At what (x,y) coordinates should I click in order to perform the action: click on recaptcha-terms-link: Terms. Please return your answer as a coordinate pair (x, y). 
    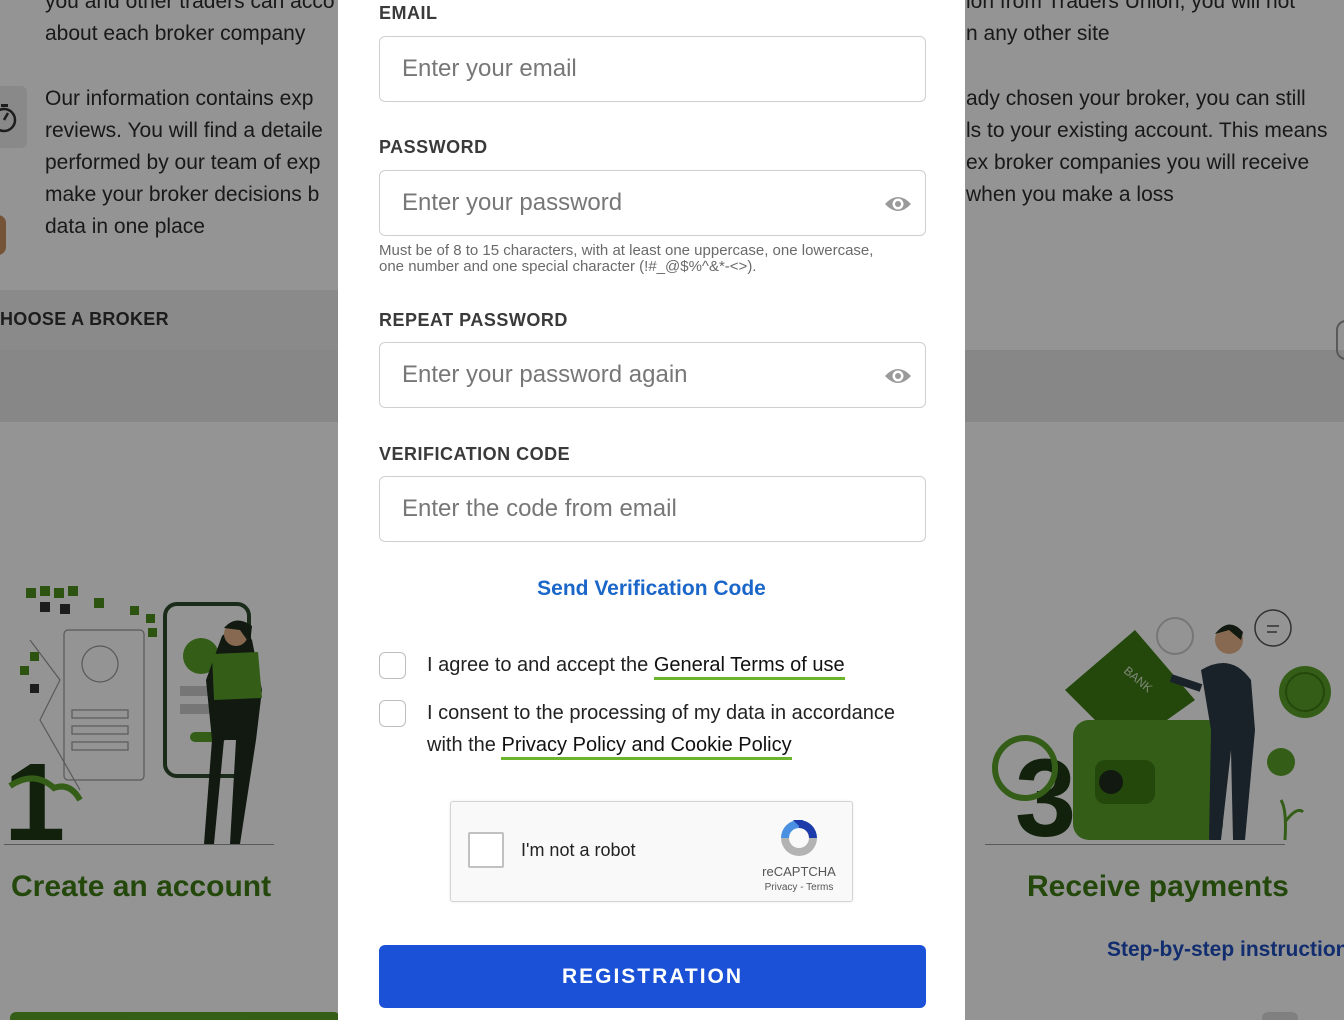
    Looking at the image, I should click on (819, 887).